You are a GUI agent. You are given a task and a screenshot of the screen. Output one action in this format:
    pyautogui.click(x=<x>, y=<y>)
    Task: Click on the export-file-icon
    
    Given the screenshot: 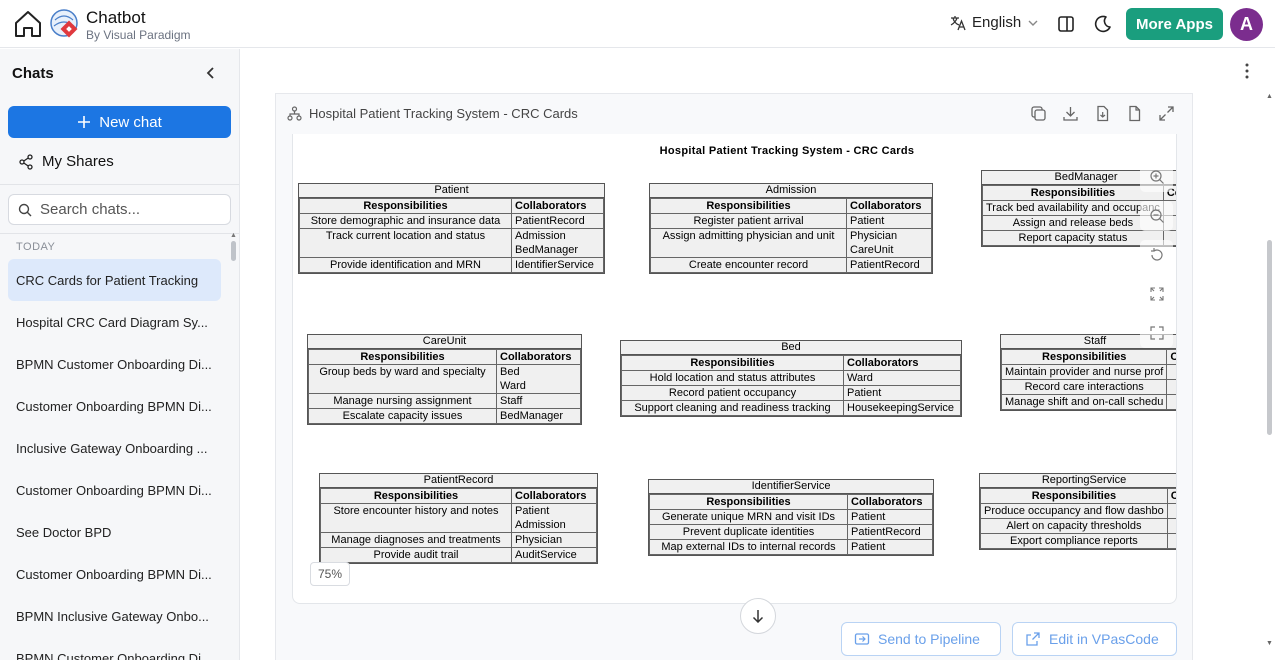 What is the action you would take?
    pyautogui.click(x=1102, y=113)
    